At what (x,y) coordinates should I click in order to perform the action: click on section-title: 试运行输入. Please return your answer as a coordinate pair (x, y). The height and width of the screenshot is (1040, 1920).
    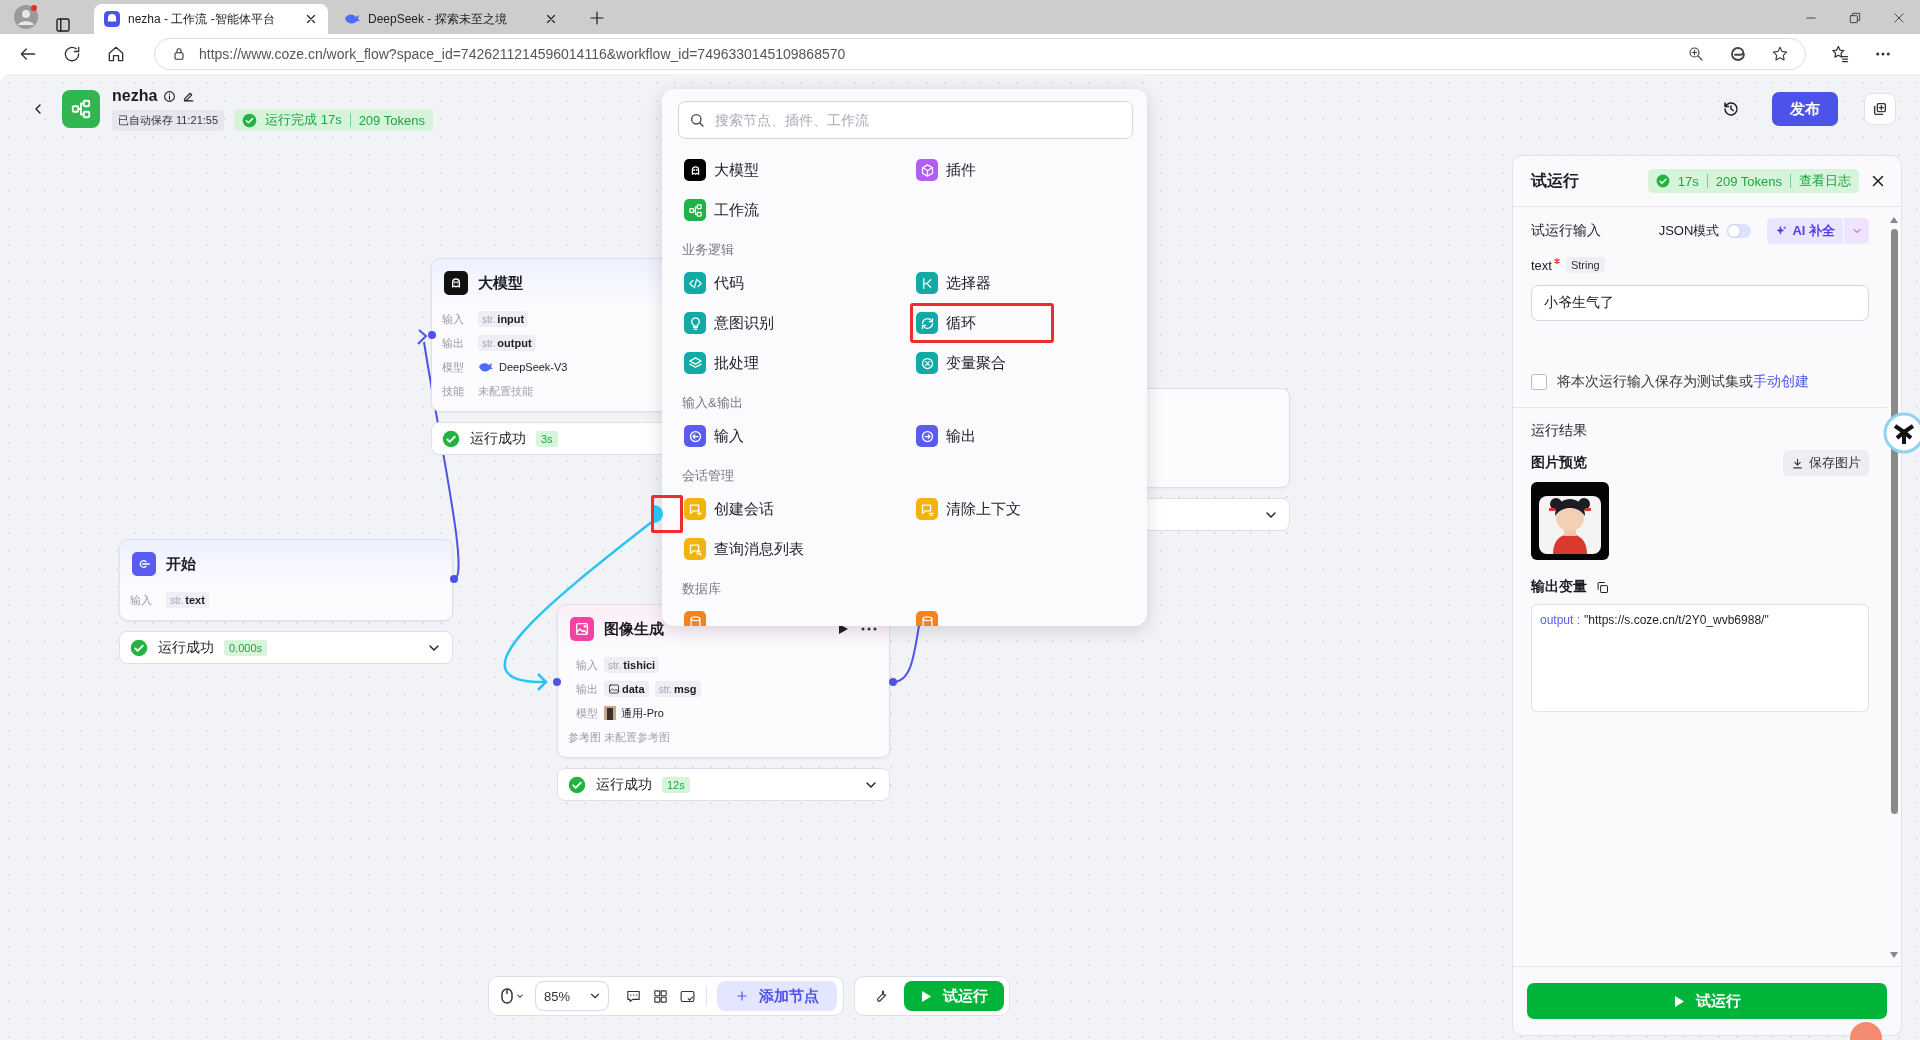
    Looking at the image, I should click on (1566, 231).